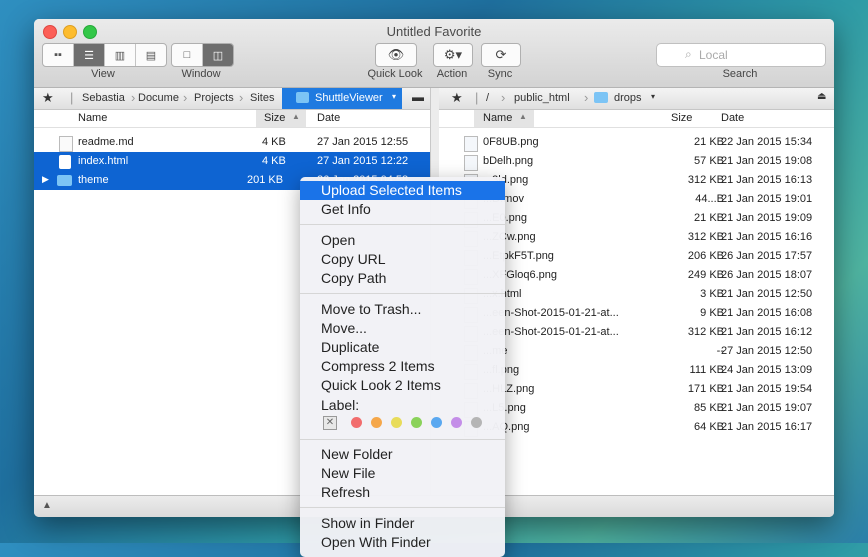 This screenshot has height=557, width=868. What do you see at coordinates (58, 55) in the screenshot?
I see `icon-view-icon: ▪▪` at bounding box center [58, 55].